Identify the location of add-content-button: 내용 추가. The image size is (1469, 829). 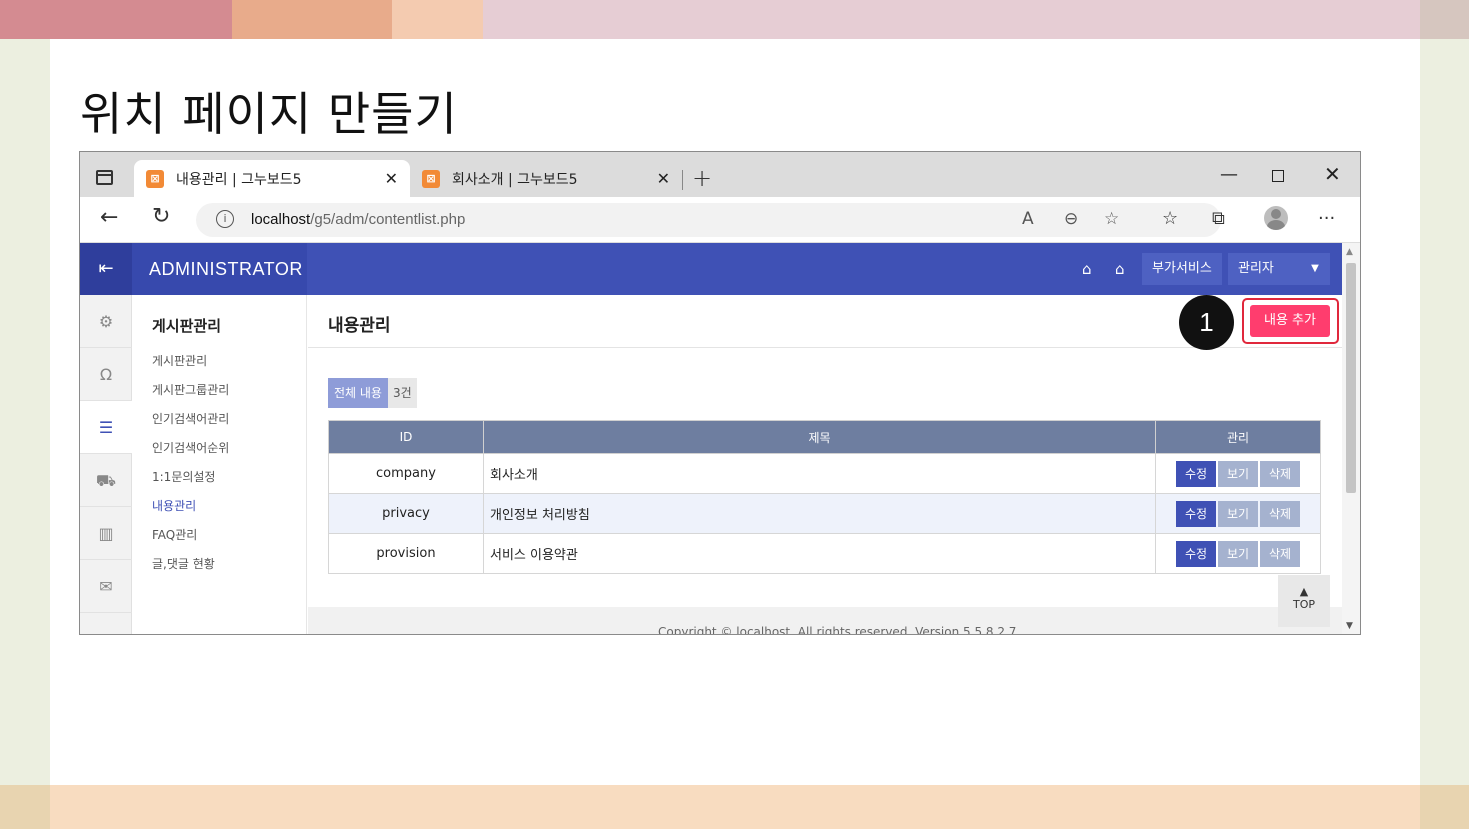
(1290, 321).